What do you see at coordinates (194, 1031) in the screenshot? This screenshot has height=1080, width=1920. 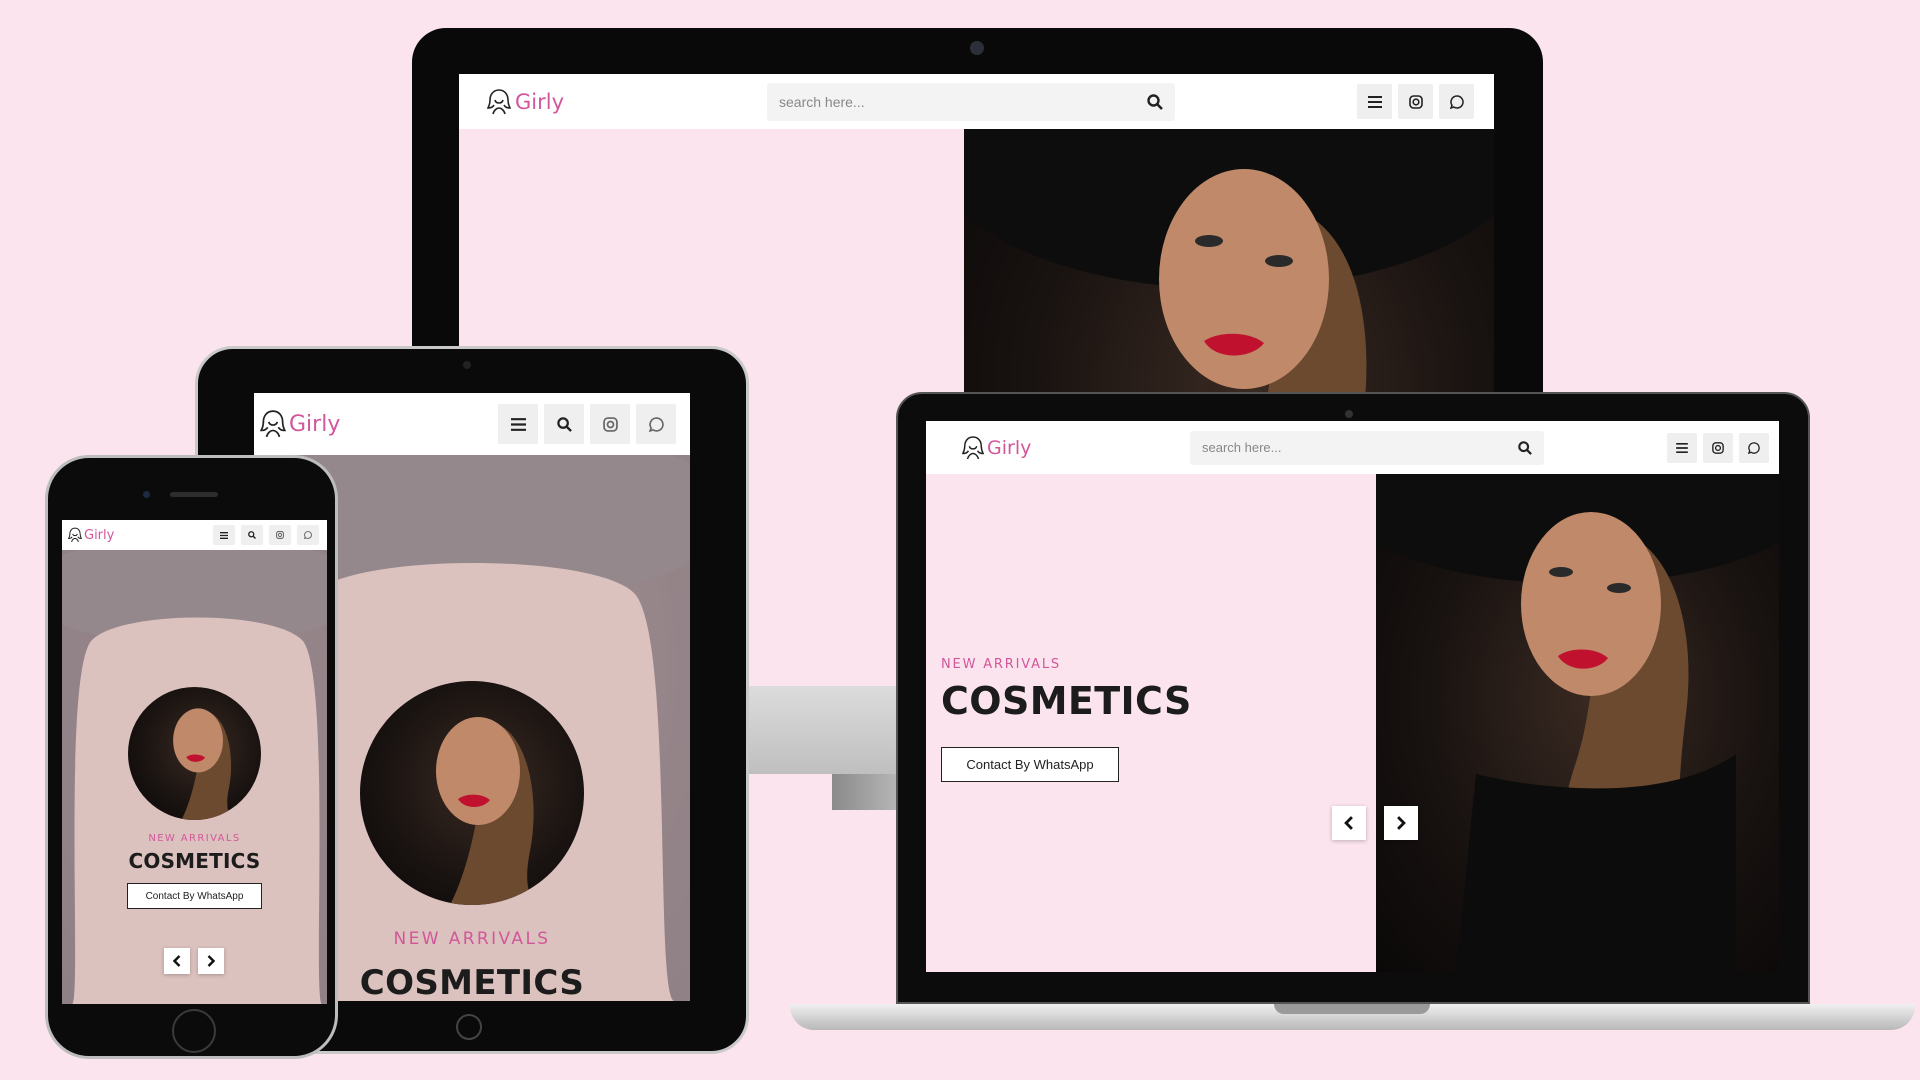 I see `phone-home-button` at bounding box center [194, 1031].